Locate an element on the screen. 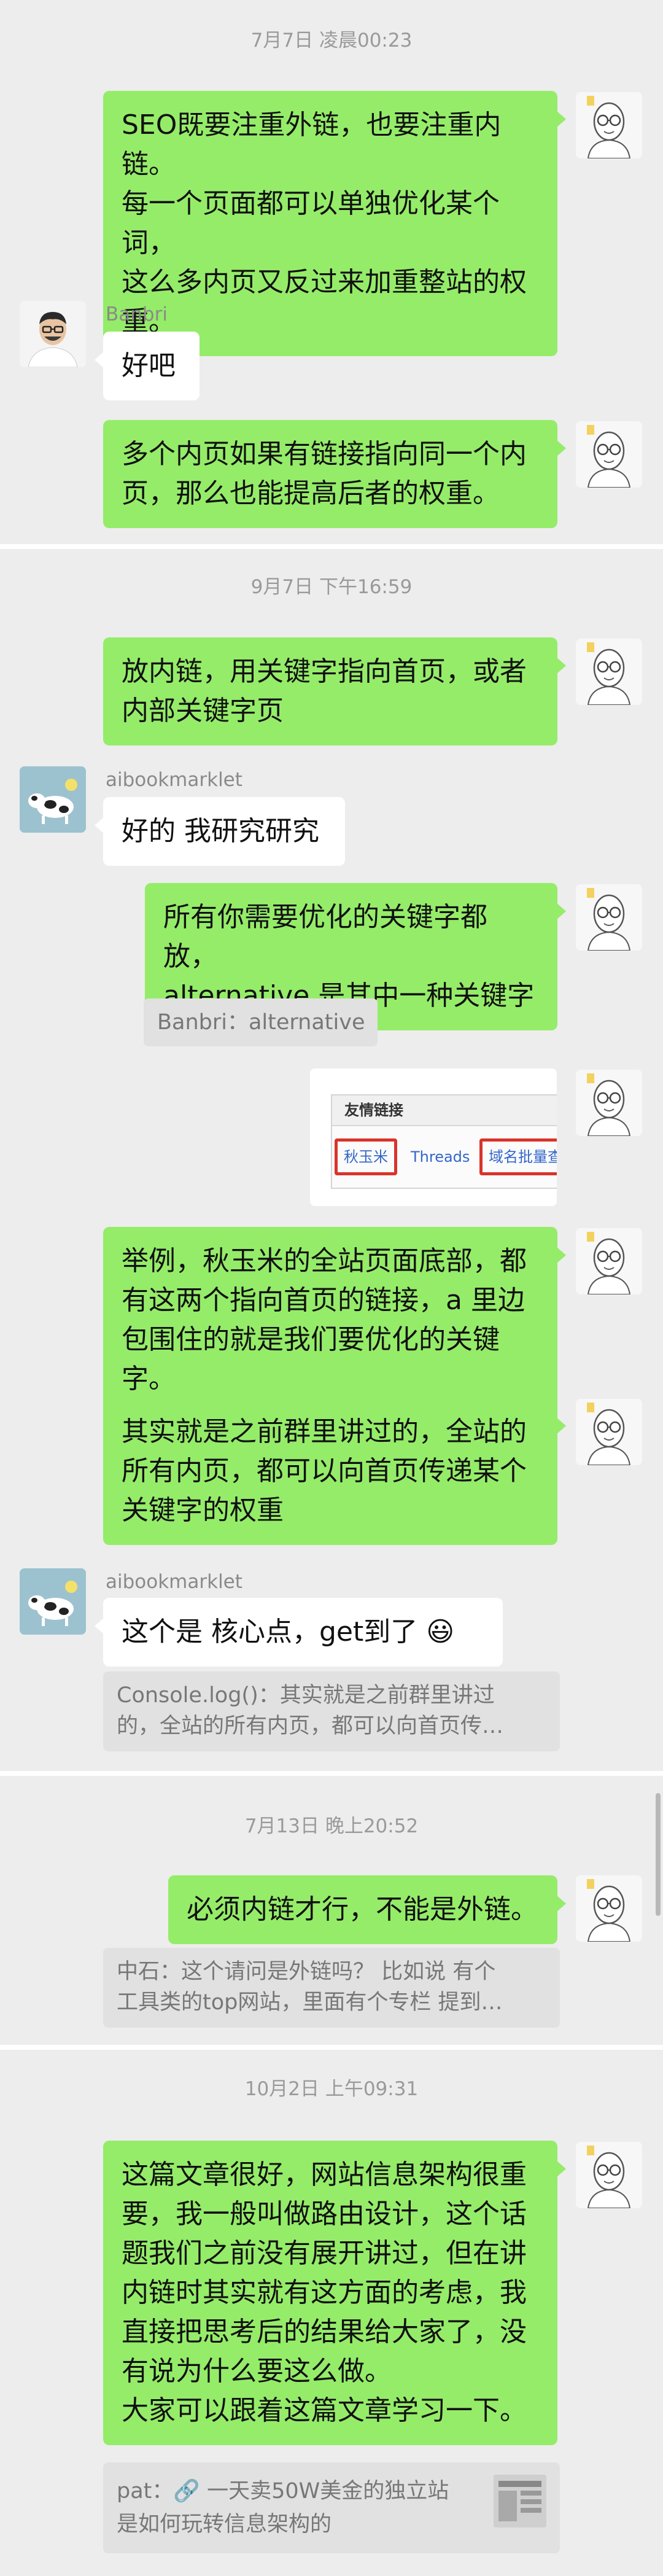 The height and width of the screenshot is (2576, 663). image-message: 友情链接 秋玉米 Threads 域名批量查 is located at coordinates (434, 1137).